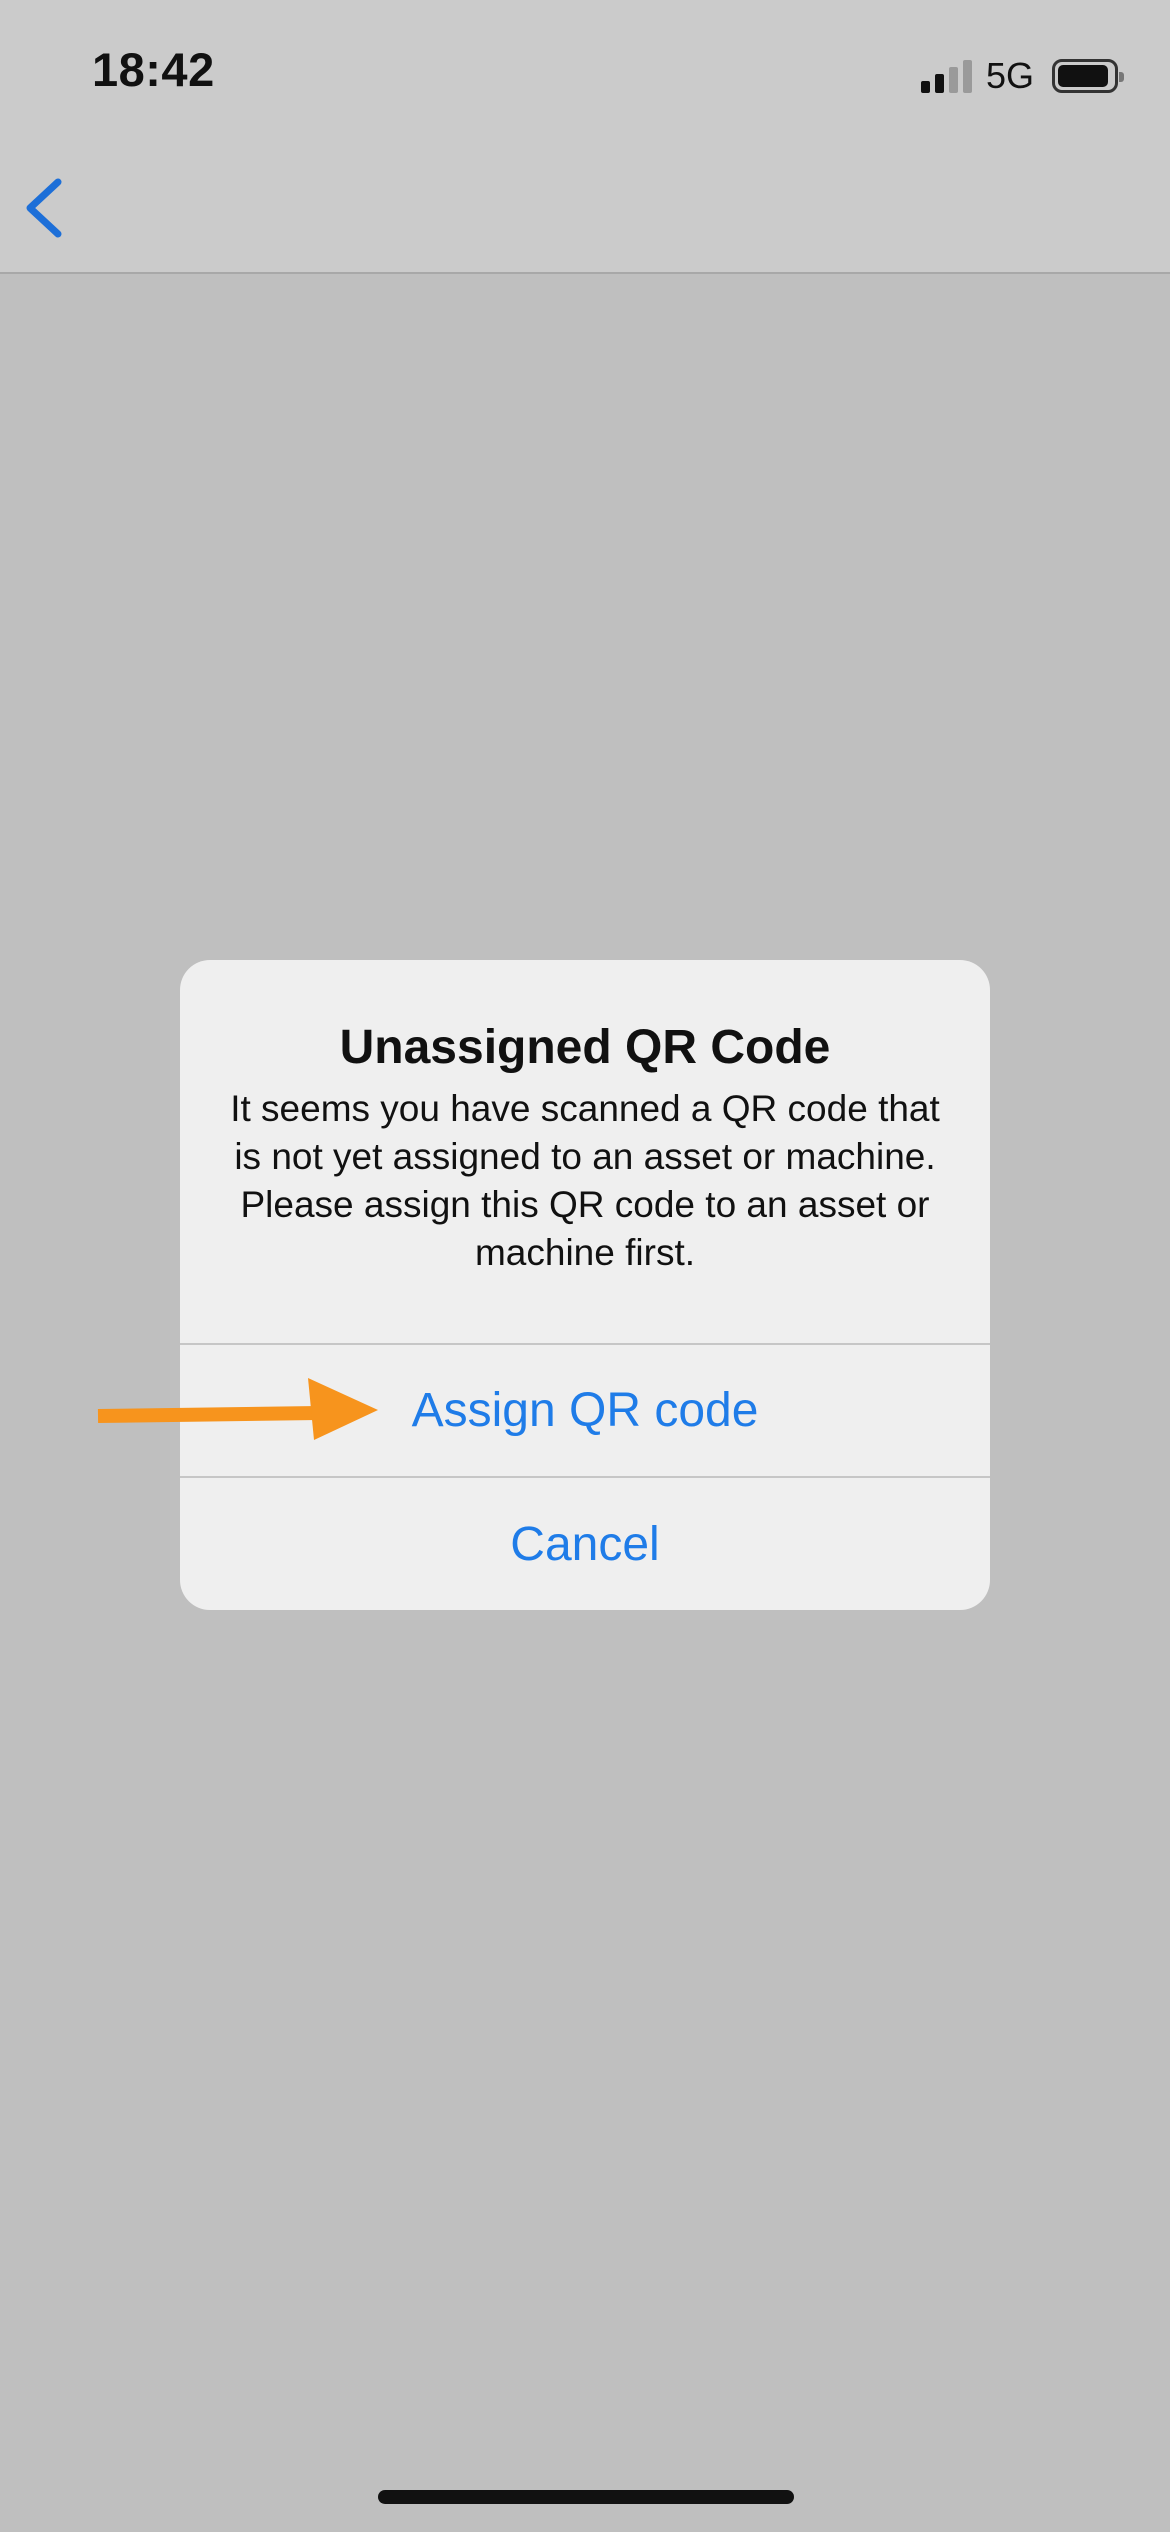 Image resolution: width=1170 pixels, height=2532 pixels. Describe the element at coordinates (44, 208) in the screenshot. I see `chevron-left-icon` at that location.